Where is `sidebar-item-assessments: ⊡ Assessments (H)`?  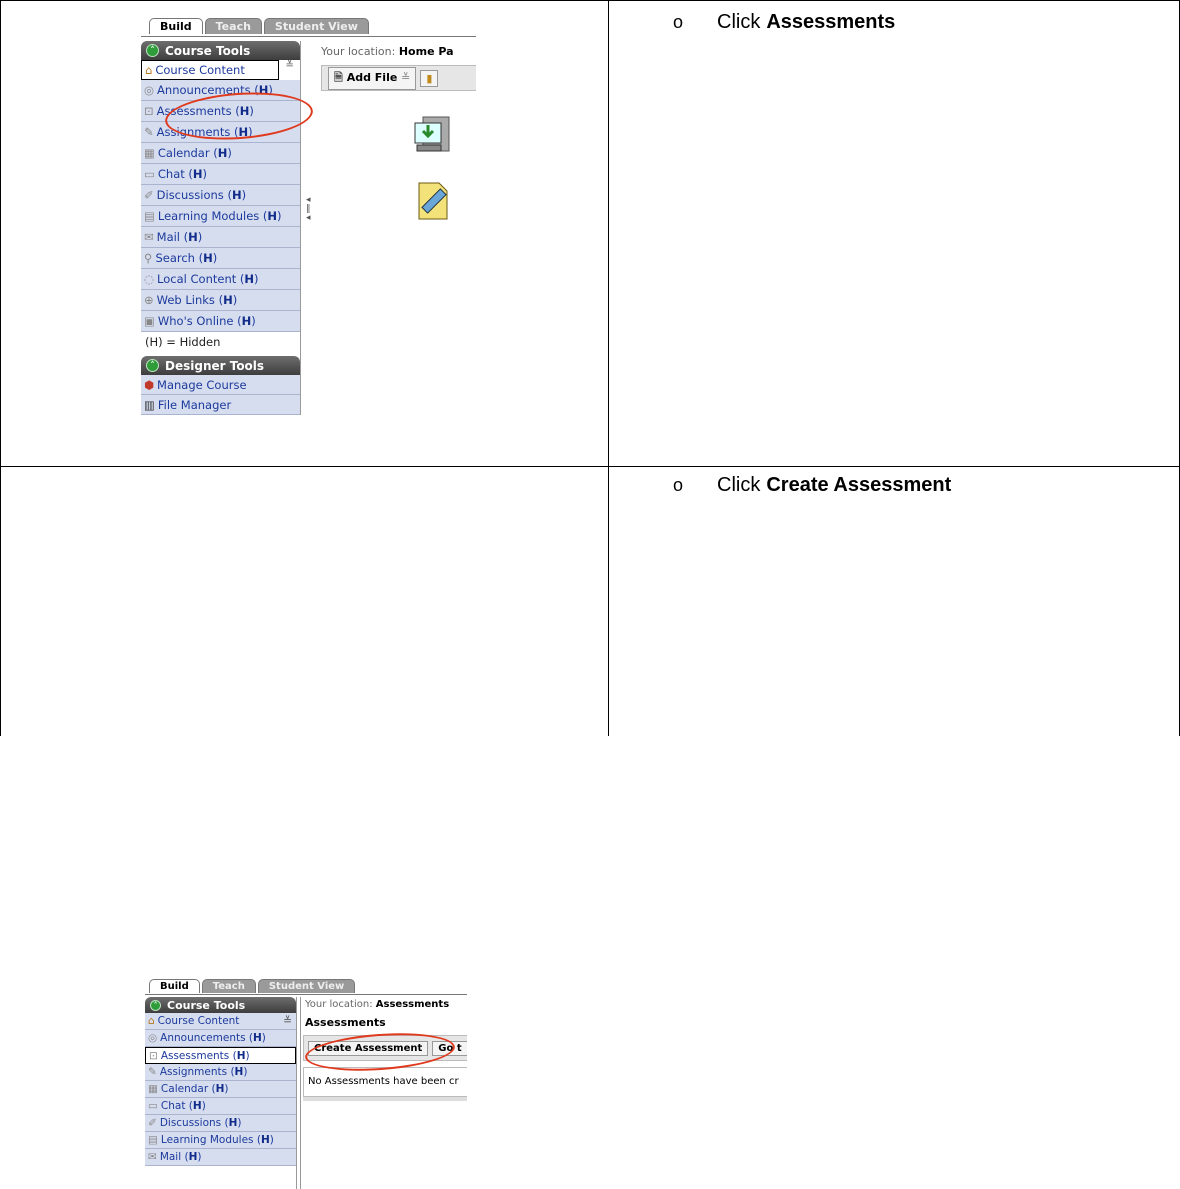 sidebar-item-assessments: ⊡ Assessments (H) is located at coordinates (220, 1055).